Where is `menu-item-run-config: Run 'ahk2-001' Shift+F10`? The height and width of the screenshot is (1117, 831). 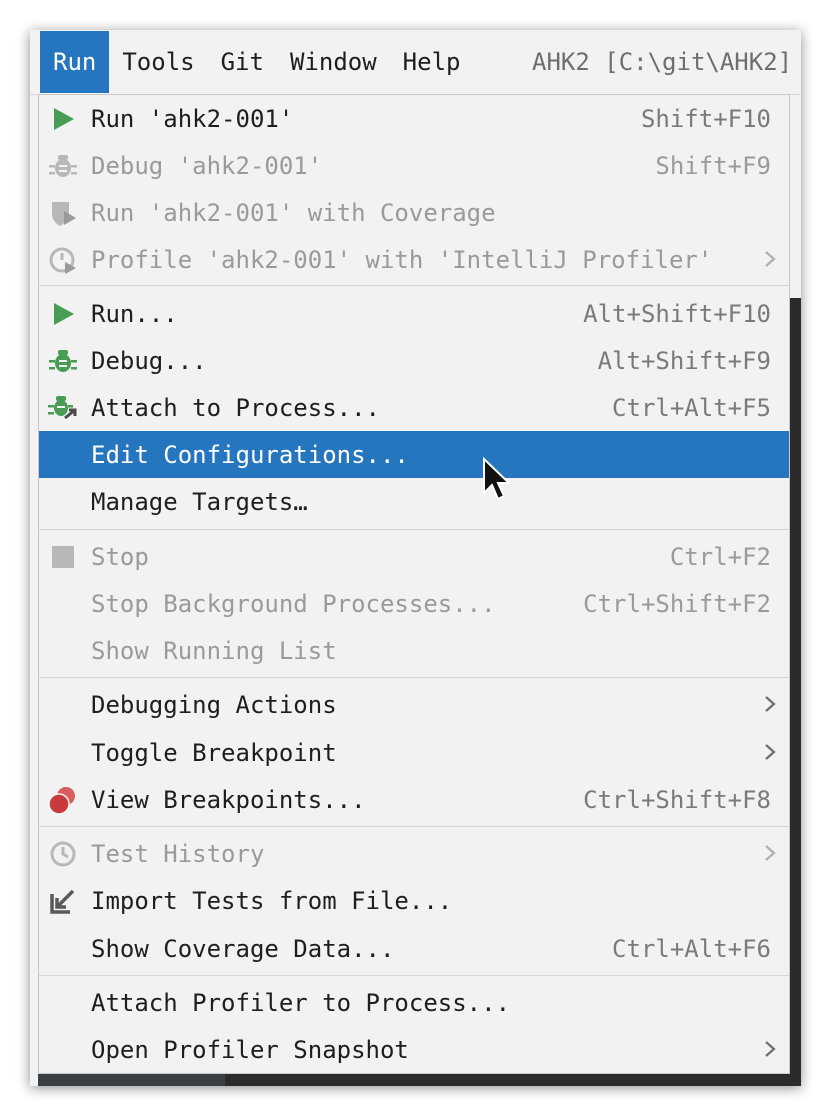
menu-item-run-config: Run 'ahk2-001' Shift+F10 is located at coordinates (414, 118).